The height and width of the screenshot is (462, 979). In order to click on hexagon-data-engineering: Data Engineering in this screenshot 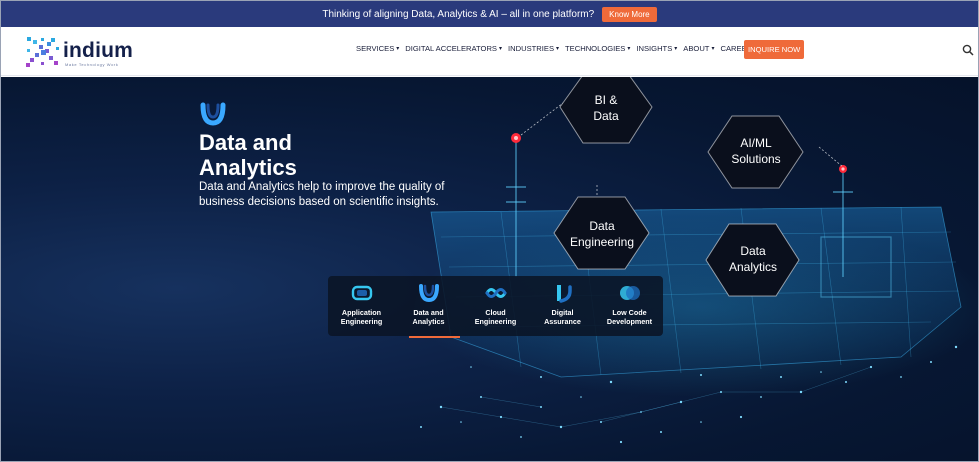, I will do `click(602, 234)`.